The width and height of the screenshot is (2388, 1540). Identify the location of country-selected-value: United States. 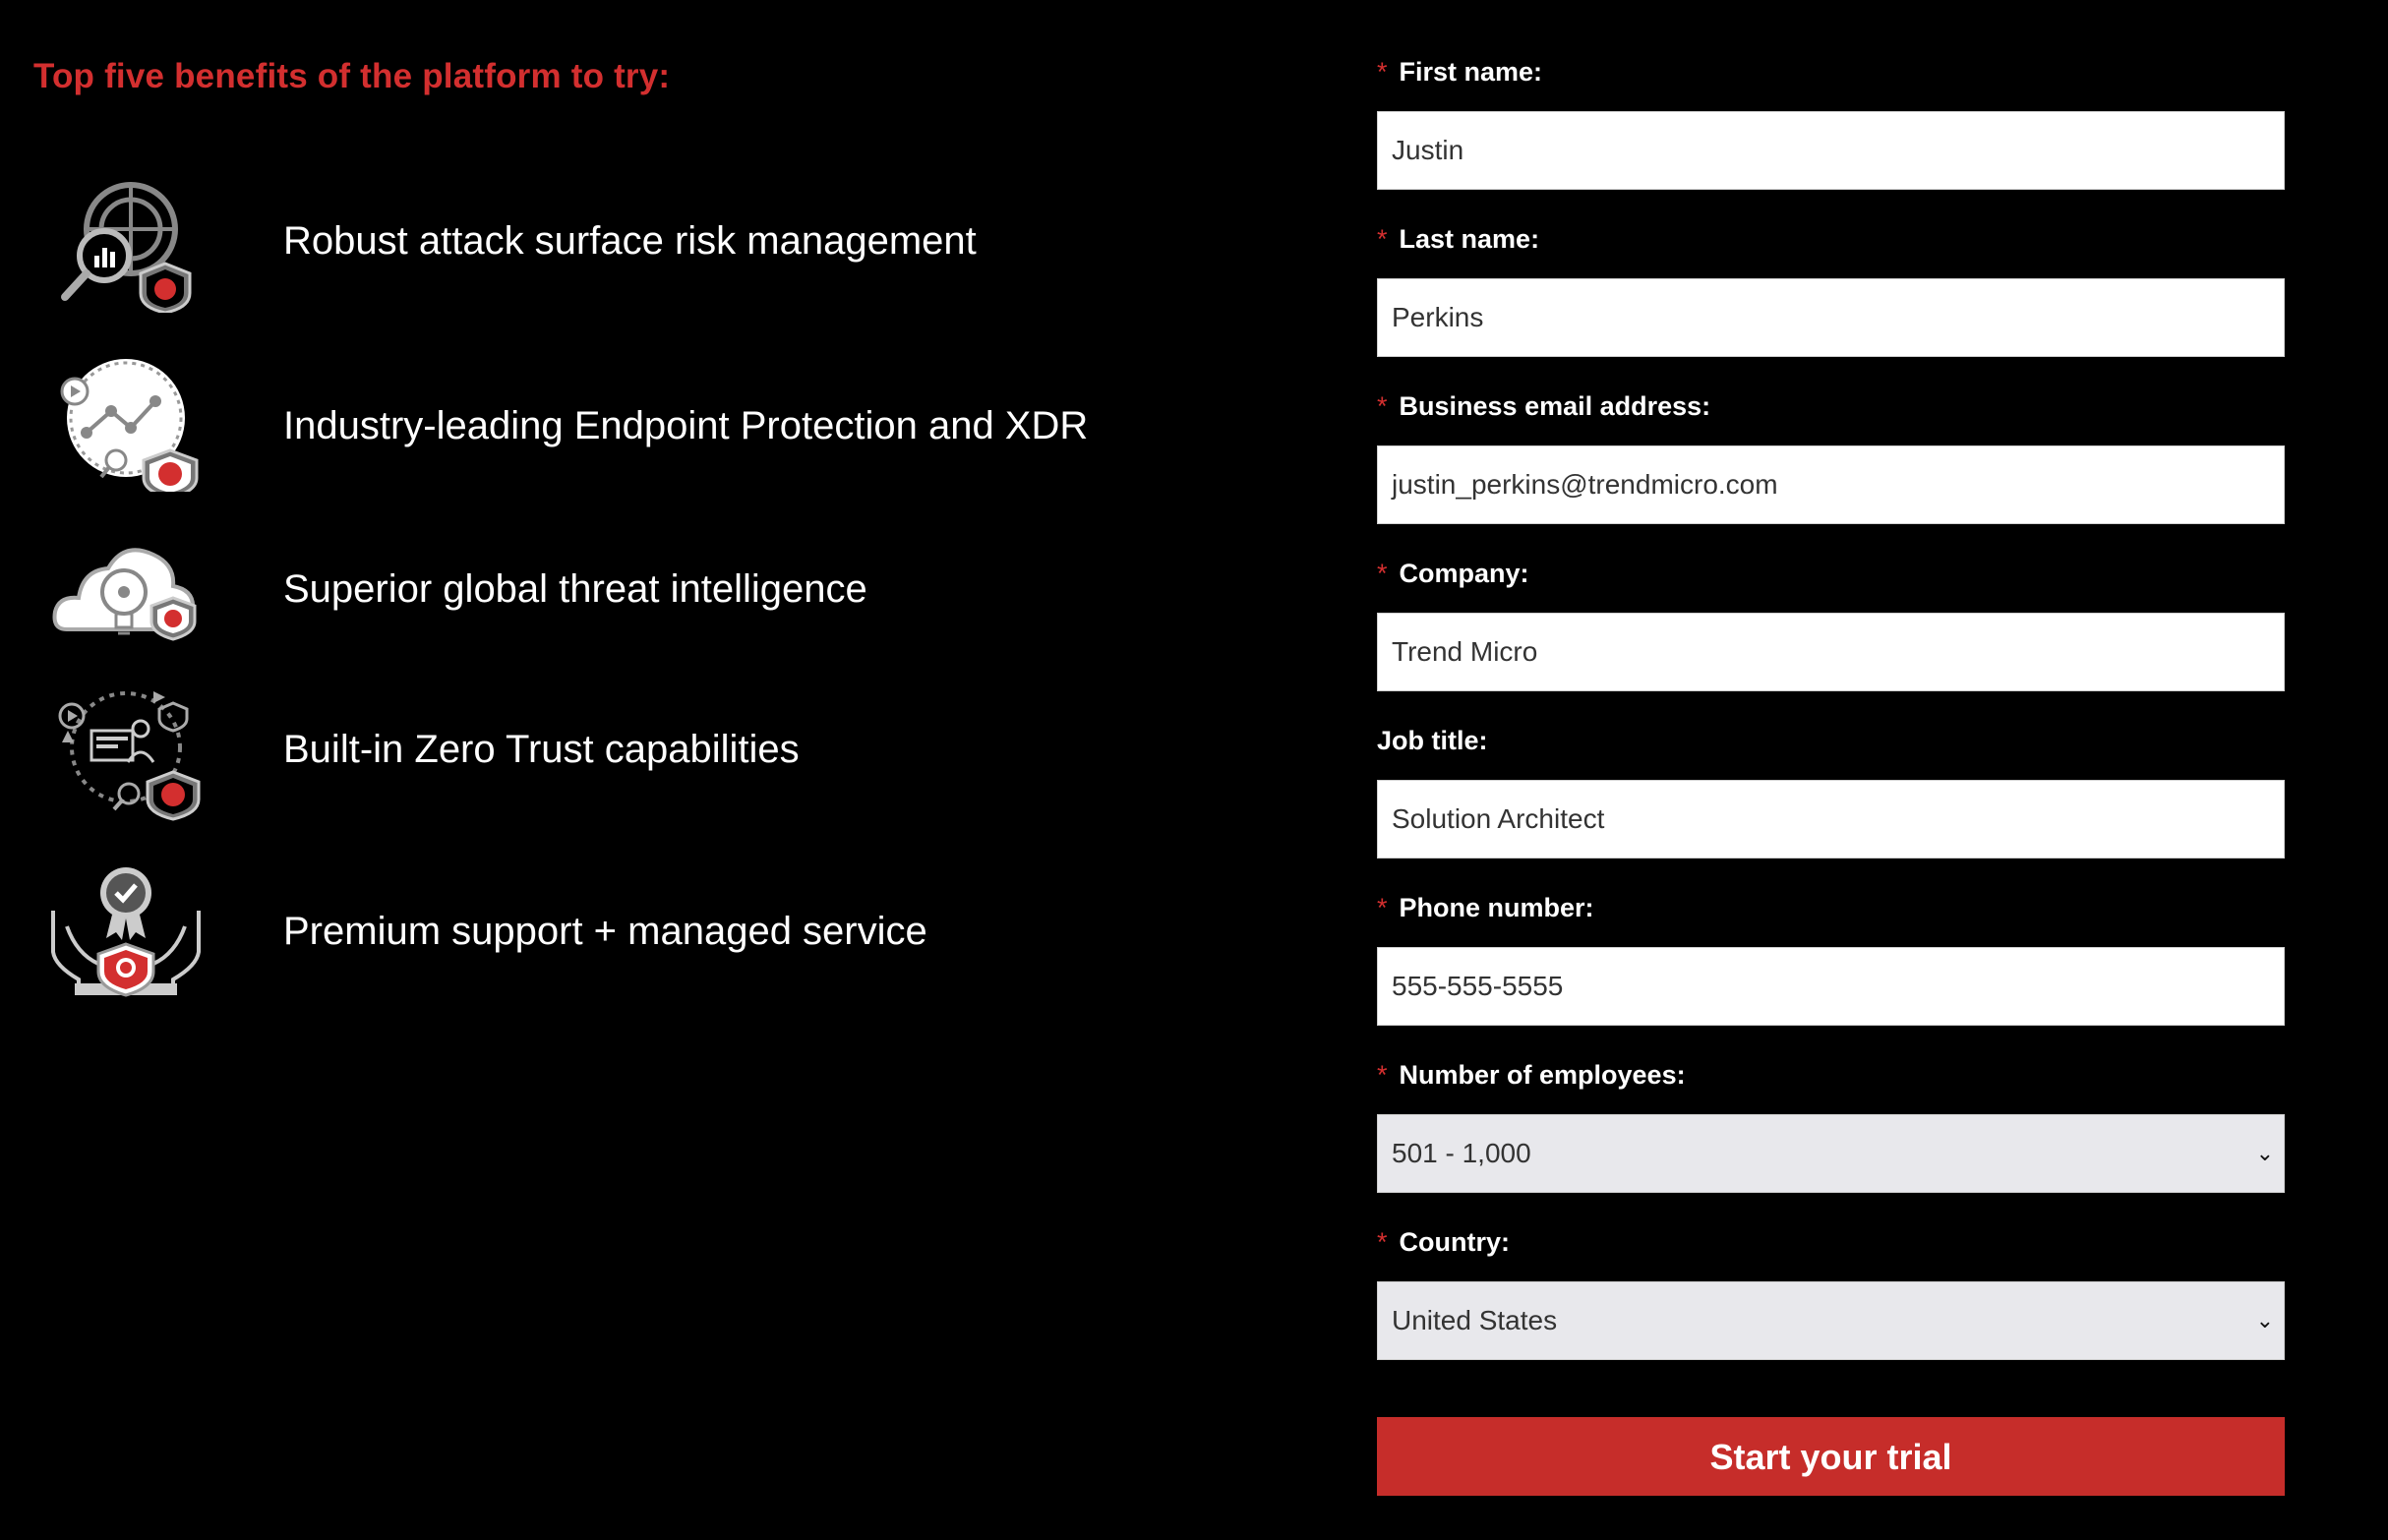
(1475, 1320).